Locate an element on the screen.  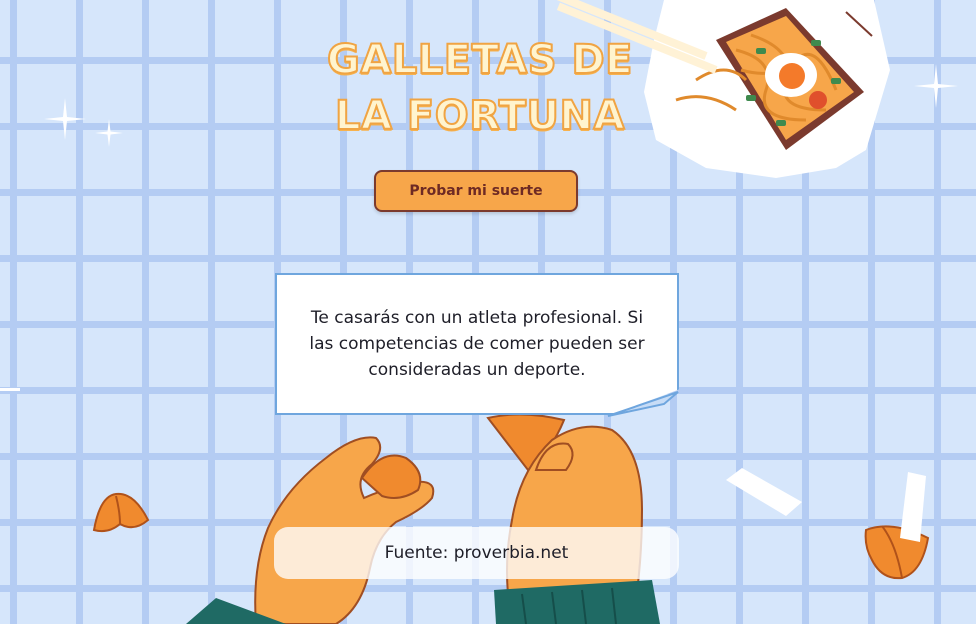
try-luck-button: Probar mi suerte is located at coordinates (476, 191).